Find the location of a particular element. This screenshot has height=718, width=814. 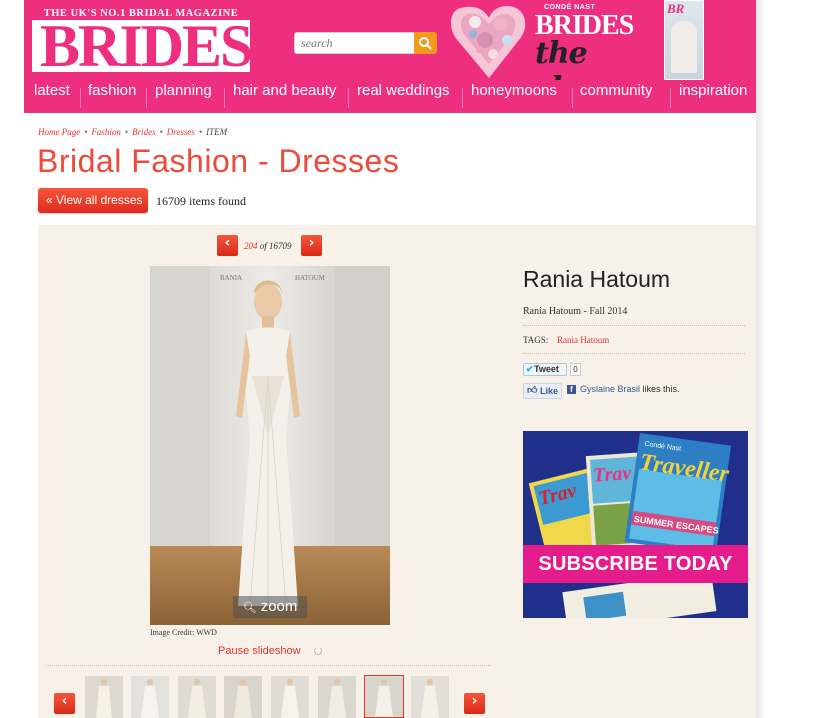

svg-text: HATOUM is located at coordinates (310, 278).